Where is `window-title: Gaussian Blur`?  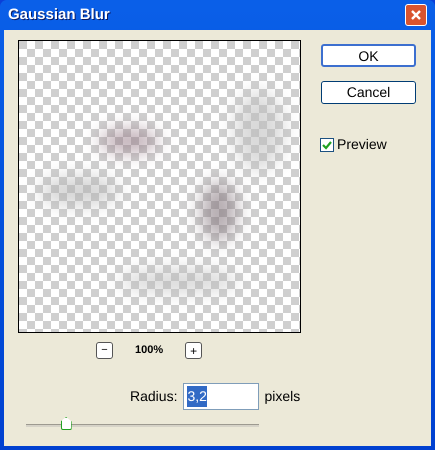 window-title: Gaussian Blur is located at coordinates (59, 14).